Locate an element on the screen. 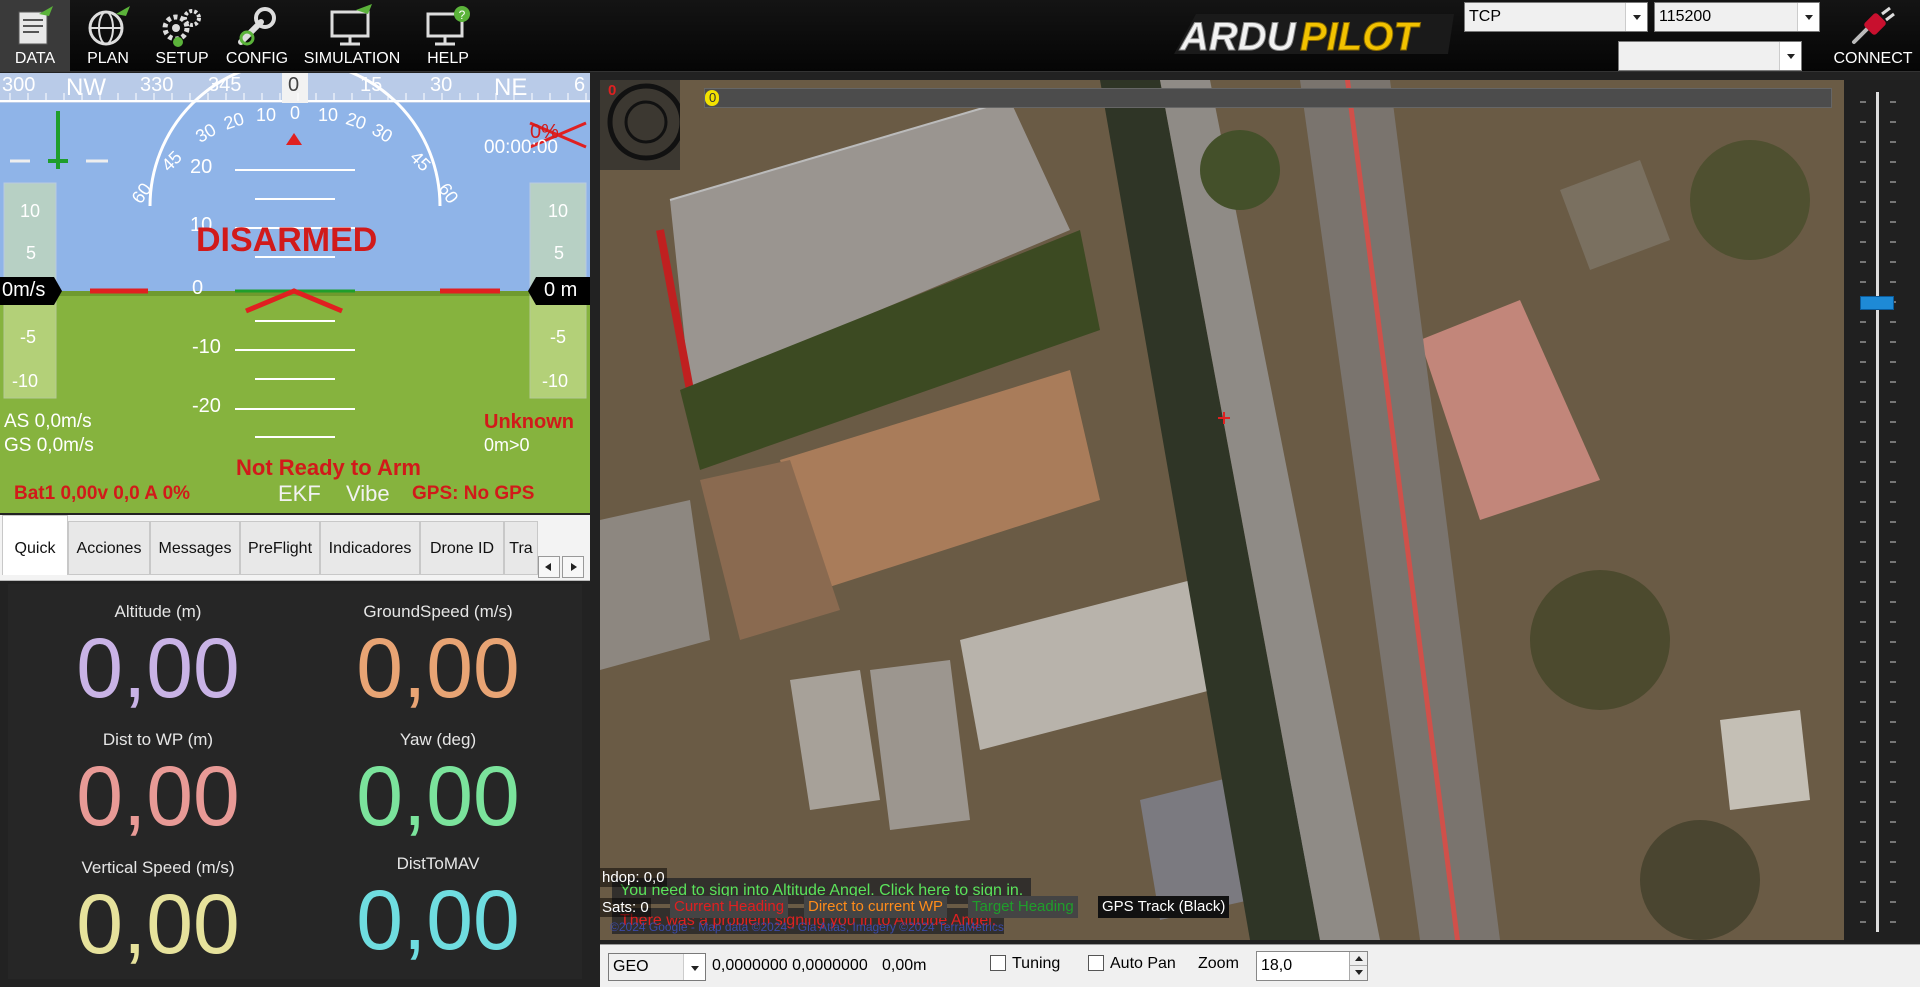 This screenshot has width=1920, height=987. tab-messages: Messages is located at coordinates (195, 548).